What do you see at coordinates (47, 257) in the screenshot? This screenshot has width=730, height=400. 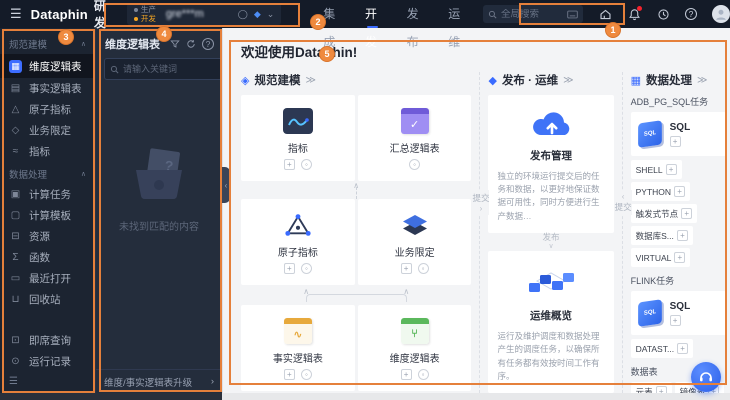 I see `sidebar-item-function: Σ 函数` at bounding box center [47, 257].